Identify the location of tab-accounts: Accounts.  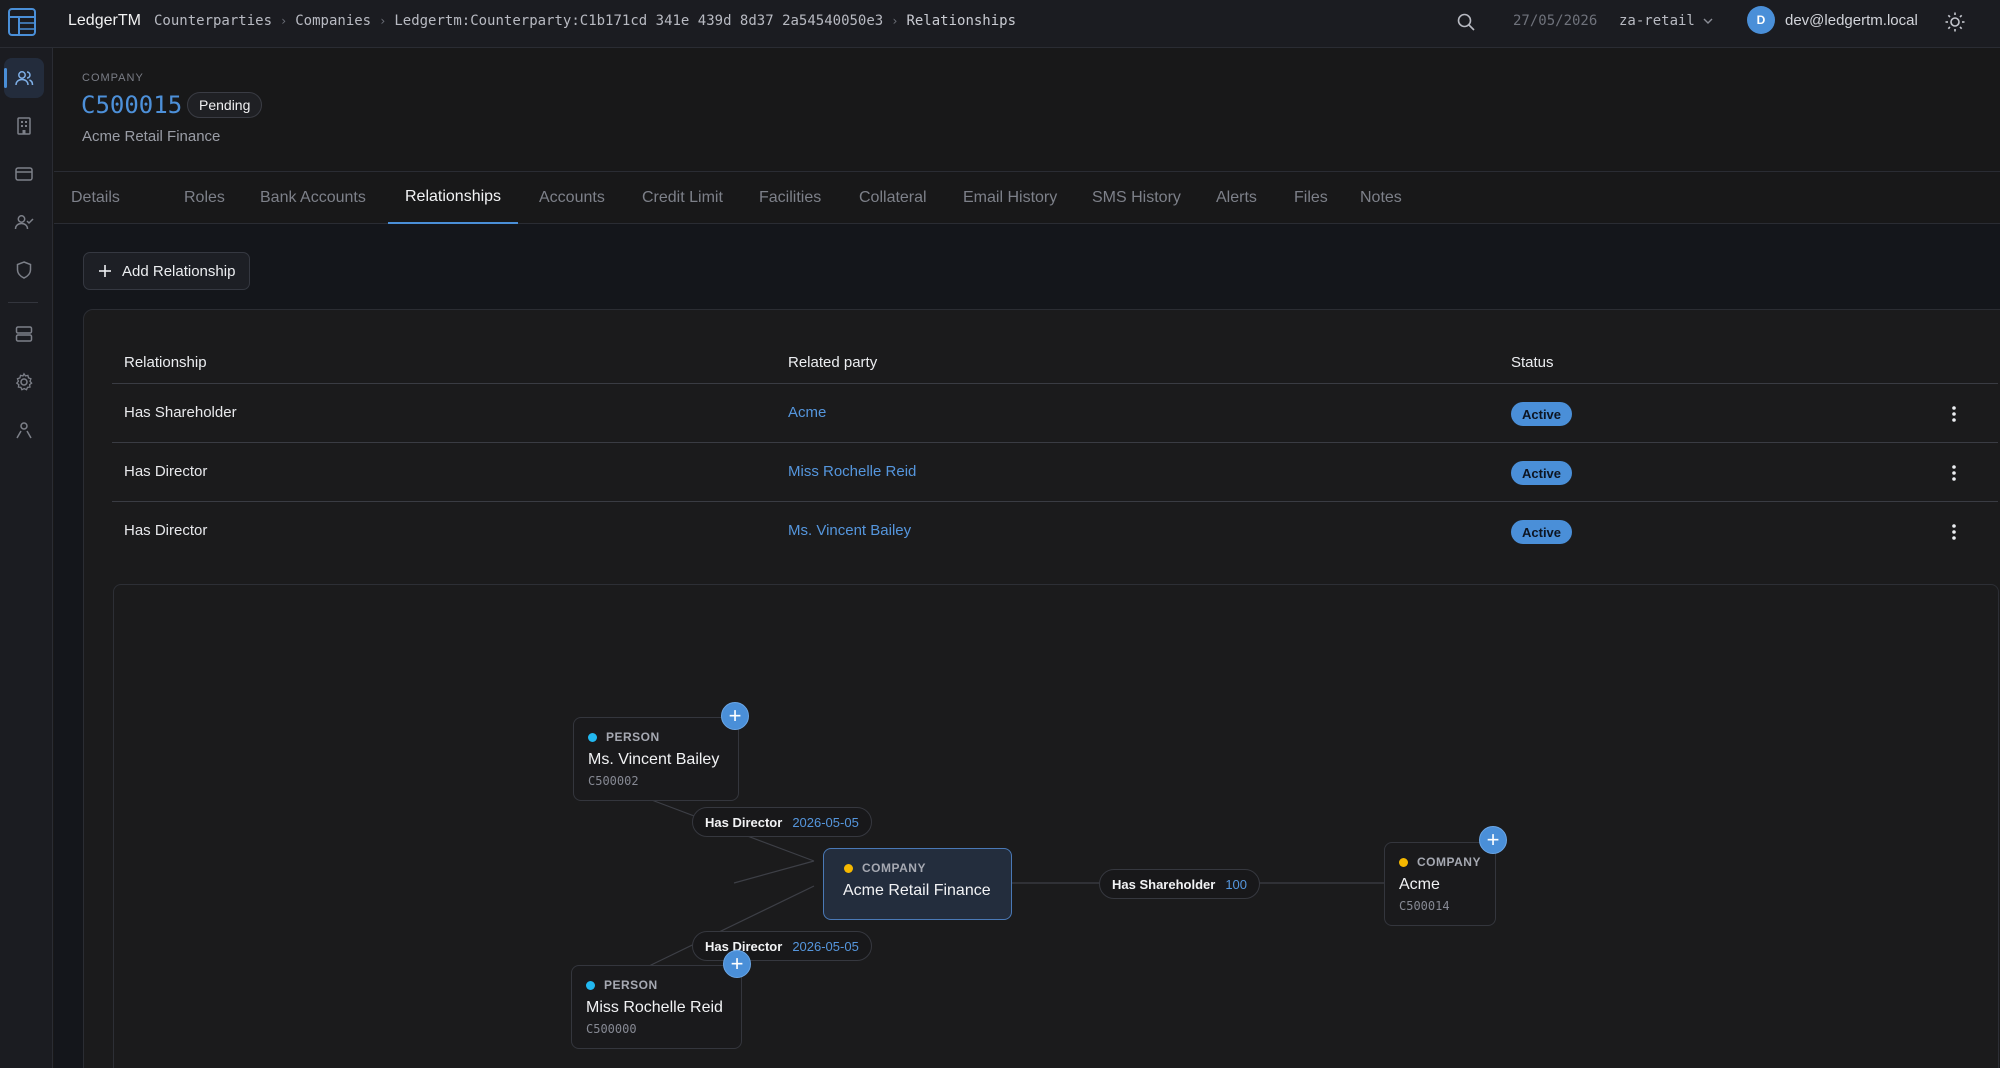
(572, 198).